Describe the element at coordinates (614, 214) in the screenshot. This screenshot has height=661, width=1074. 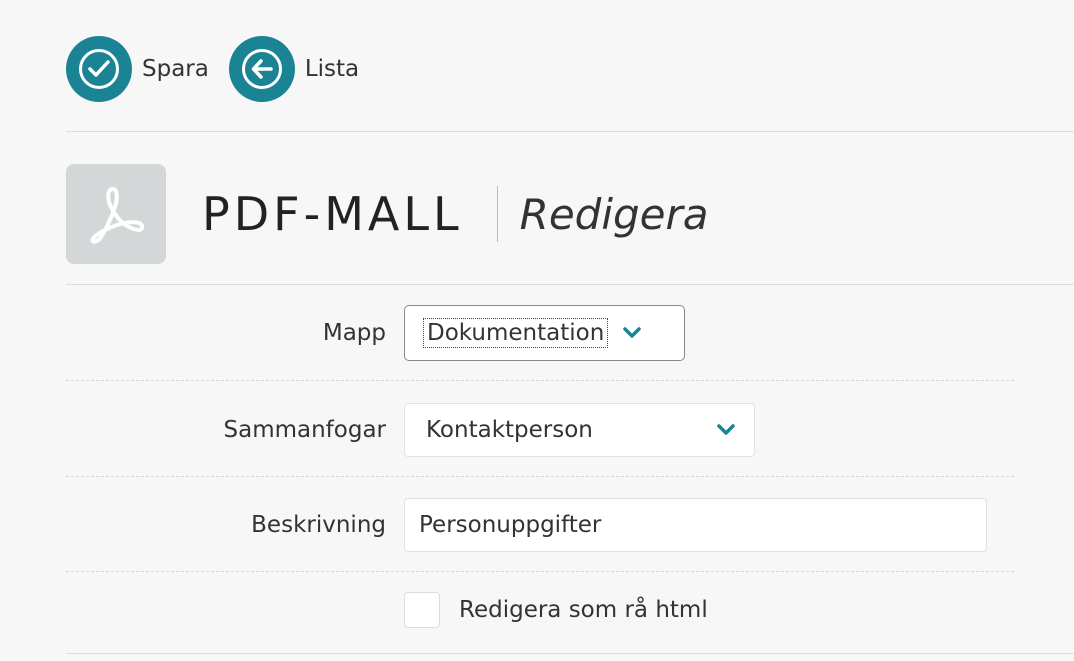
I see `page-subtitle: Redigera` at that location.